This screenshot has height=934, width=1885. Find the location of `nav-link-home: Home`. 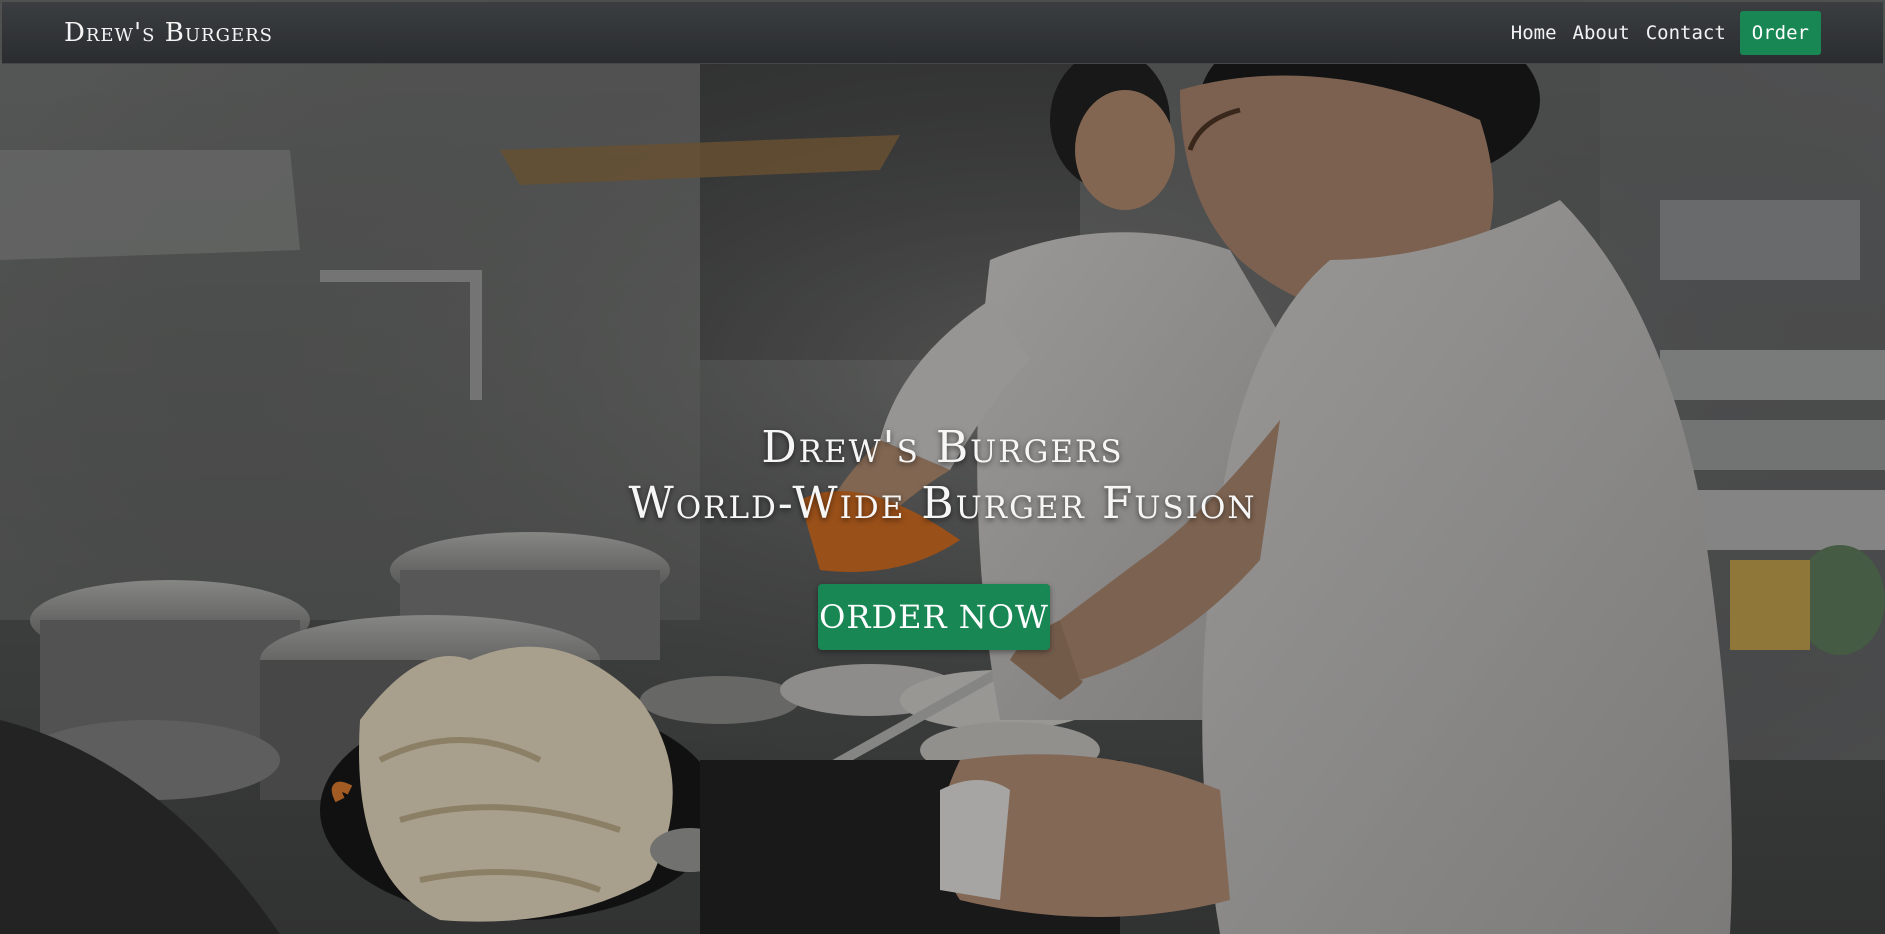

nav-link-home: Home is located at coordinates (1534, 33).